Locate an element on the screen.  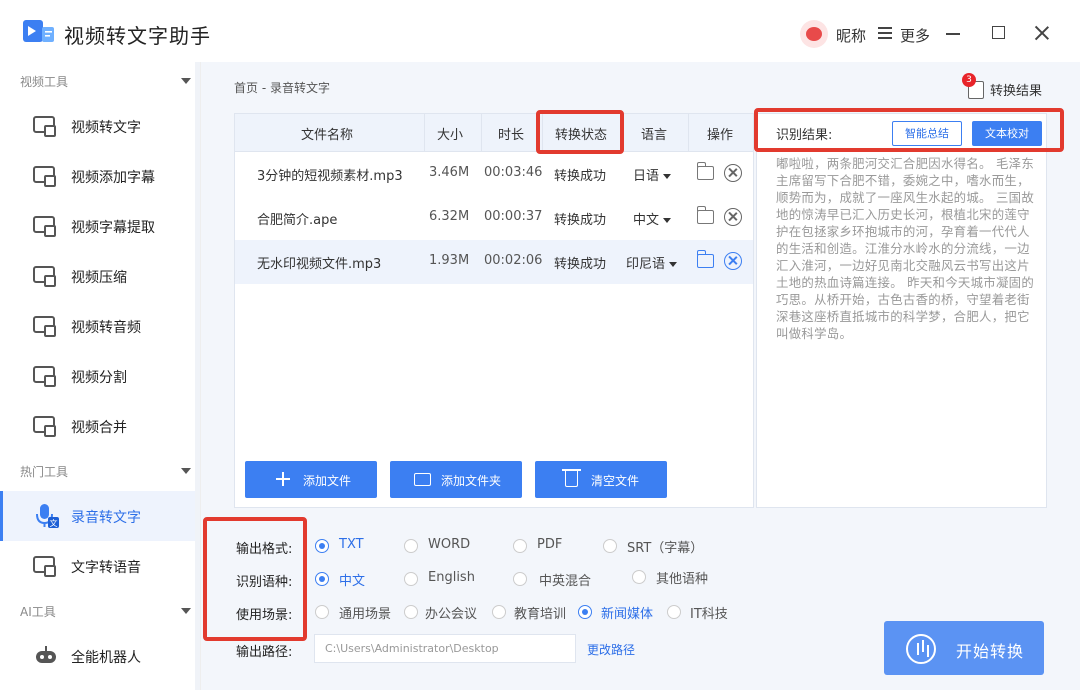
start-convert-button: 开始转换 is located at coordinates (964, 648).